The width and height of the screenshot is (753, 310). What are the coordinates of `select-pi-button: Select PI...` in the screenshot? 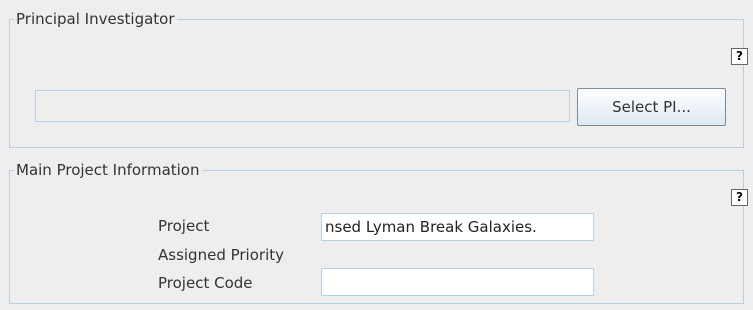 It's located at (651, 107).